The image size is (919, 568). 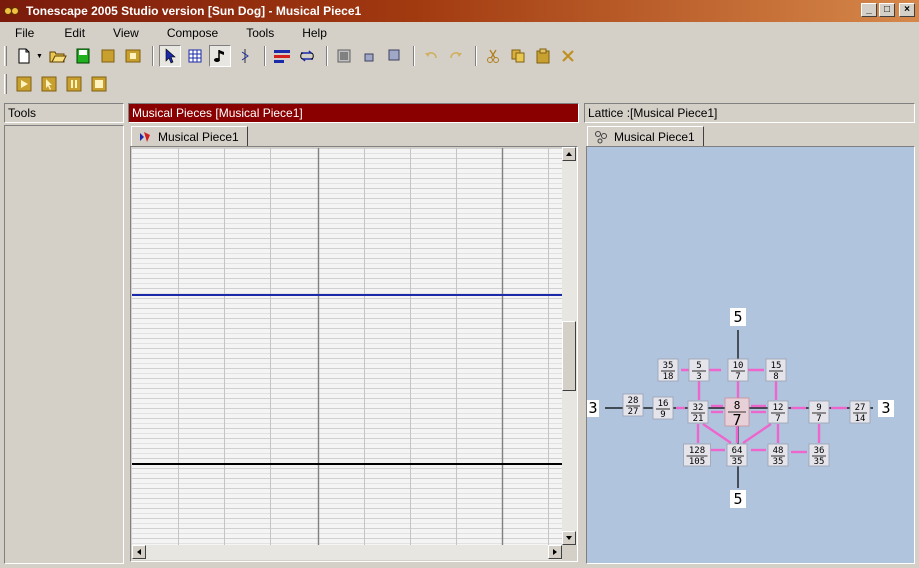 What do you see at coordinates (860, 408) in the screenshot?
I see `lattice-node-numerator: 27` at bounding box center [860, 408].